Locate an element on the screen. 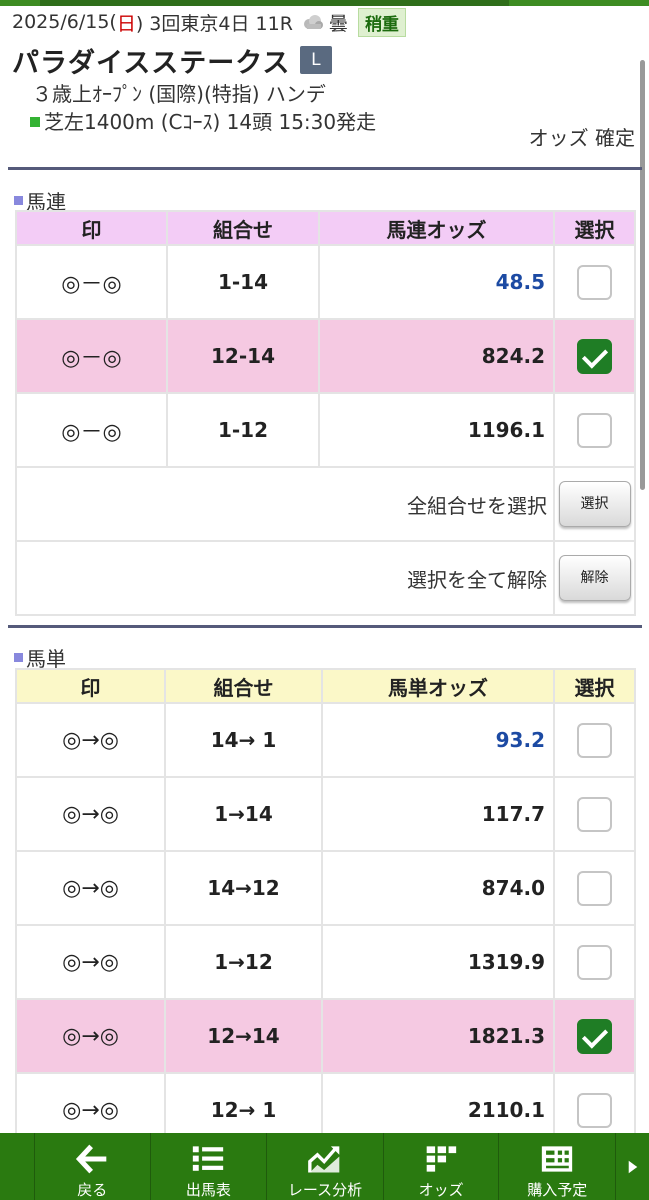 The width and height of the screenshot is (649, 1200). race-name: パラダイスステークス is located at coordinates (151, 63).